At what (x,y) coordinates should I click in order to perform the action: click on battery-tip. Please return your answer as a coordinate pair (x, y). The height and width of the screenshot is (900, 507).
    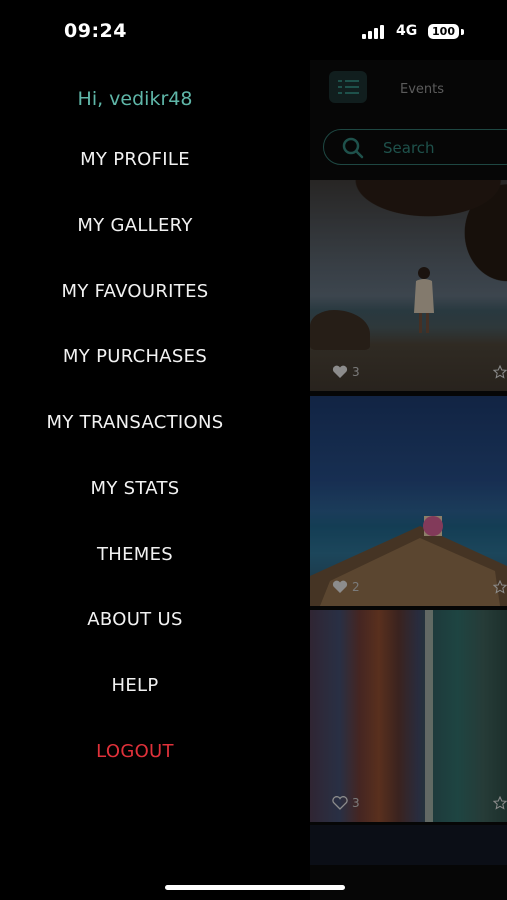
    Looking at the image, I should click on (462, 32).